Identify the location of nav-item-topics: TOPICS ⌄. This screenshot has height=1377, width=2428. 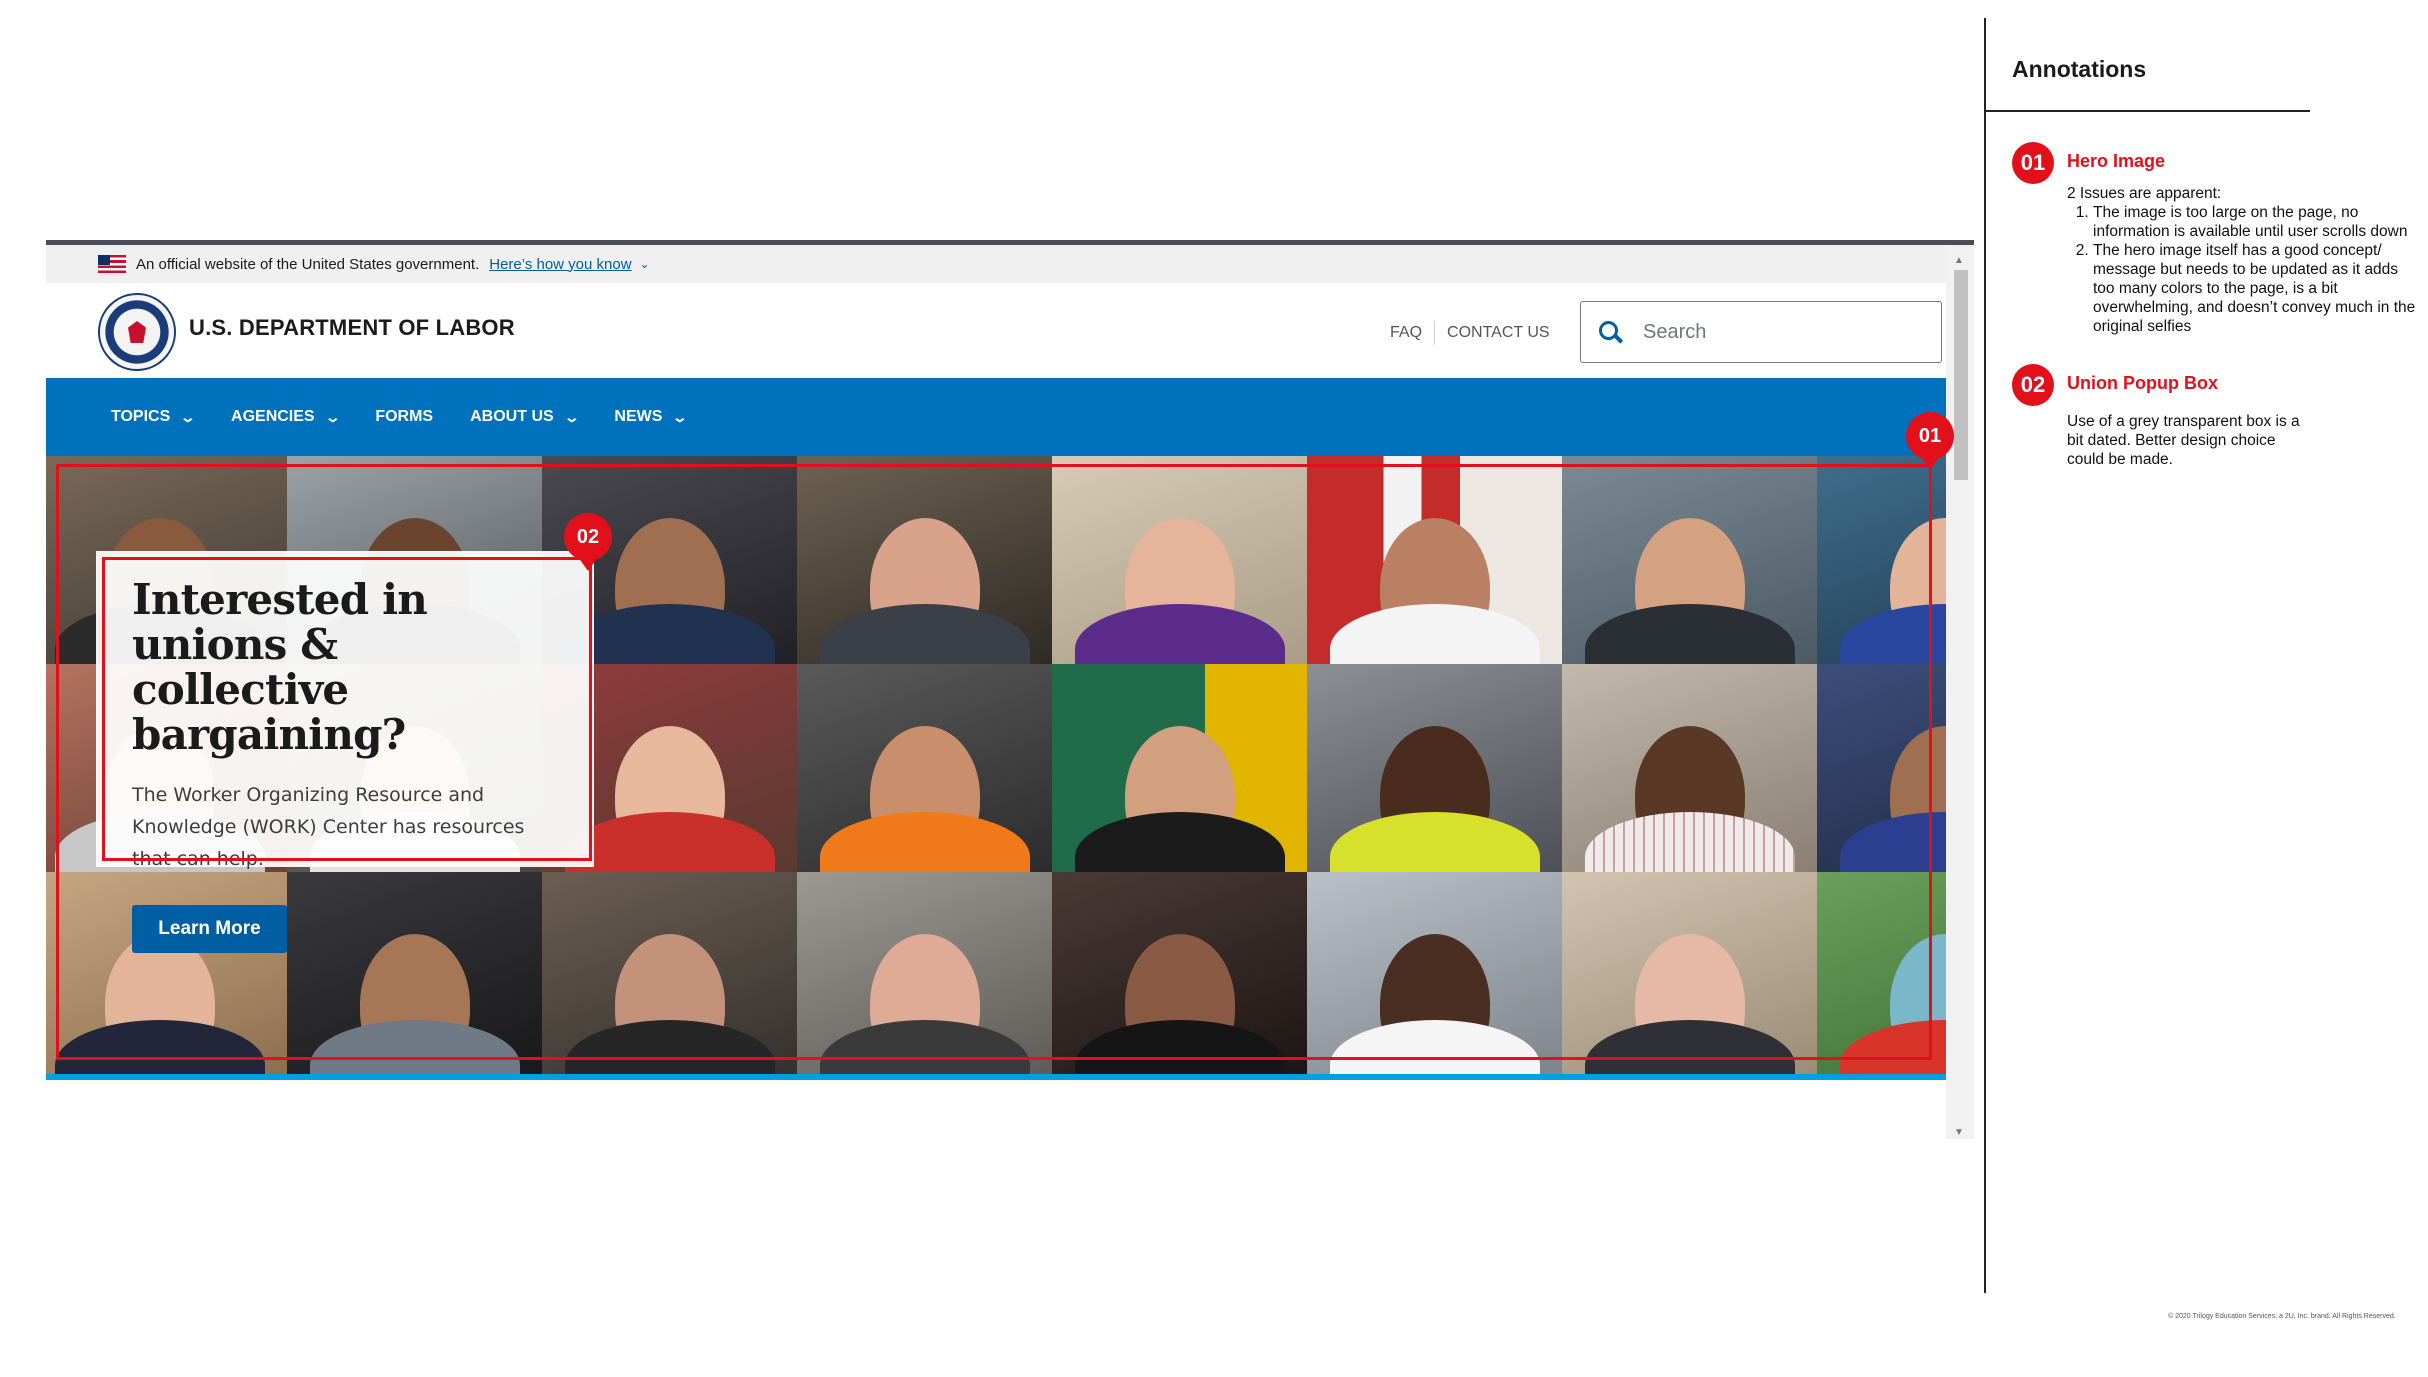
(154, 417).